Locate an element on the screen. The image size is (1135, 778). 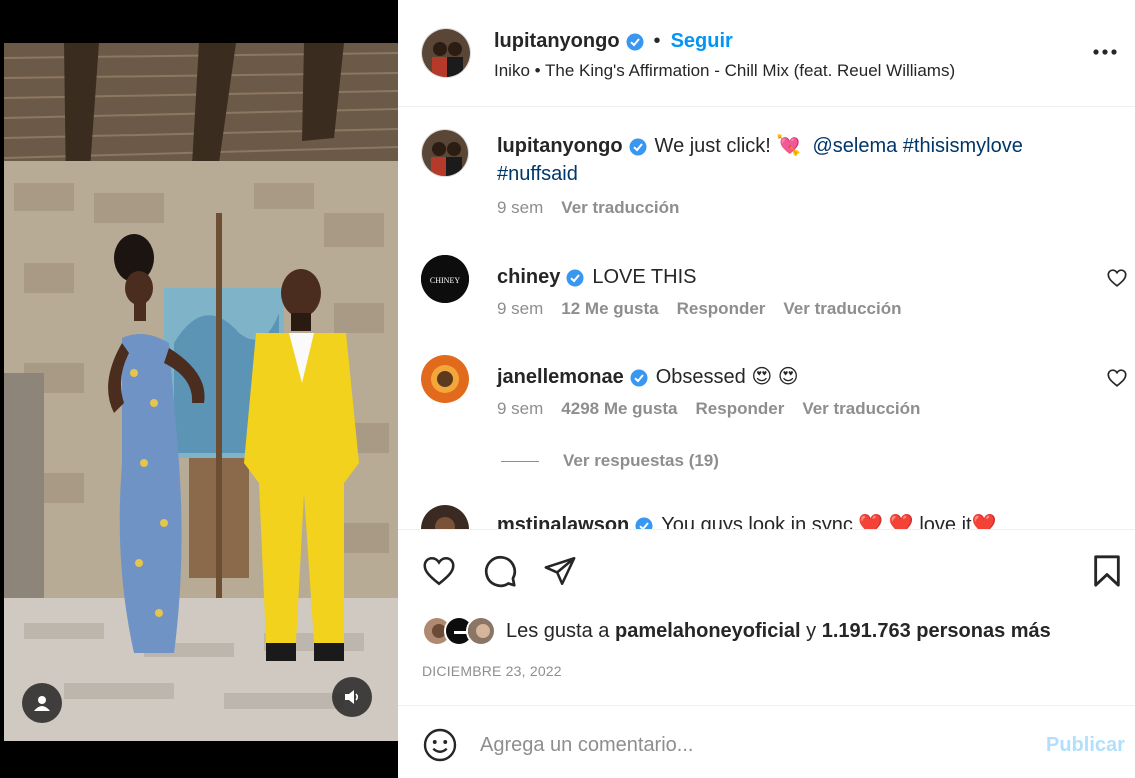
liker-avatar is located at coordinates (481, 631).